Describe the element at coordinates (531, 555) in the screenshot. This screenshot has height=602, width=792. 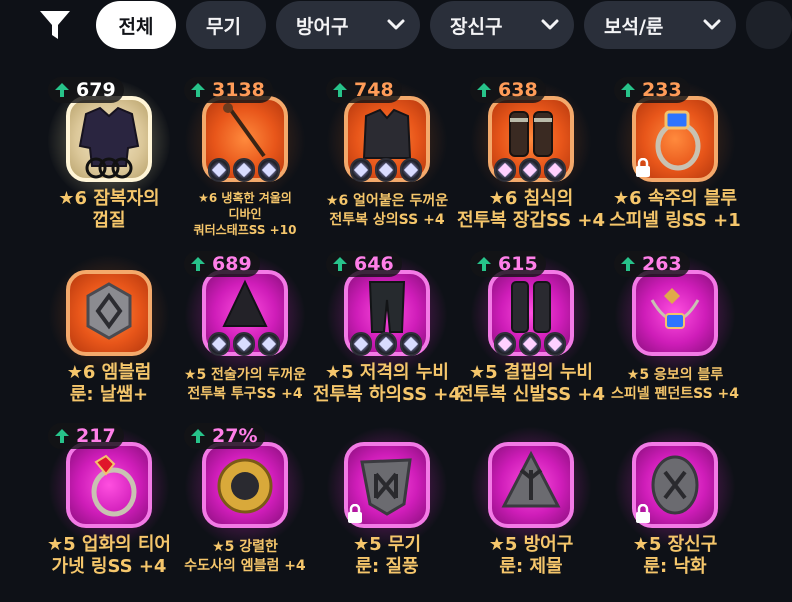
I see `item-name: ★5 방어구 룬: 제물` at that location.